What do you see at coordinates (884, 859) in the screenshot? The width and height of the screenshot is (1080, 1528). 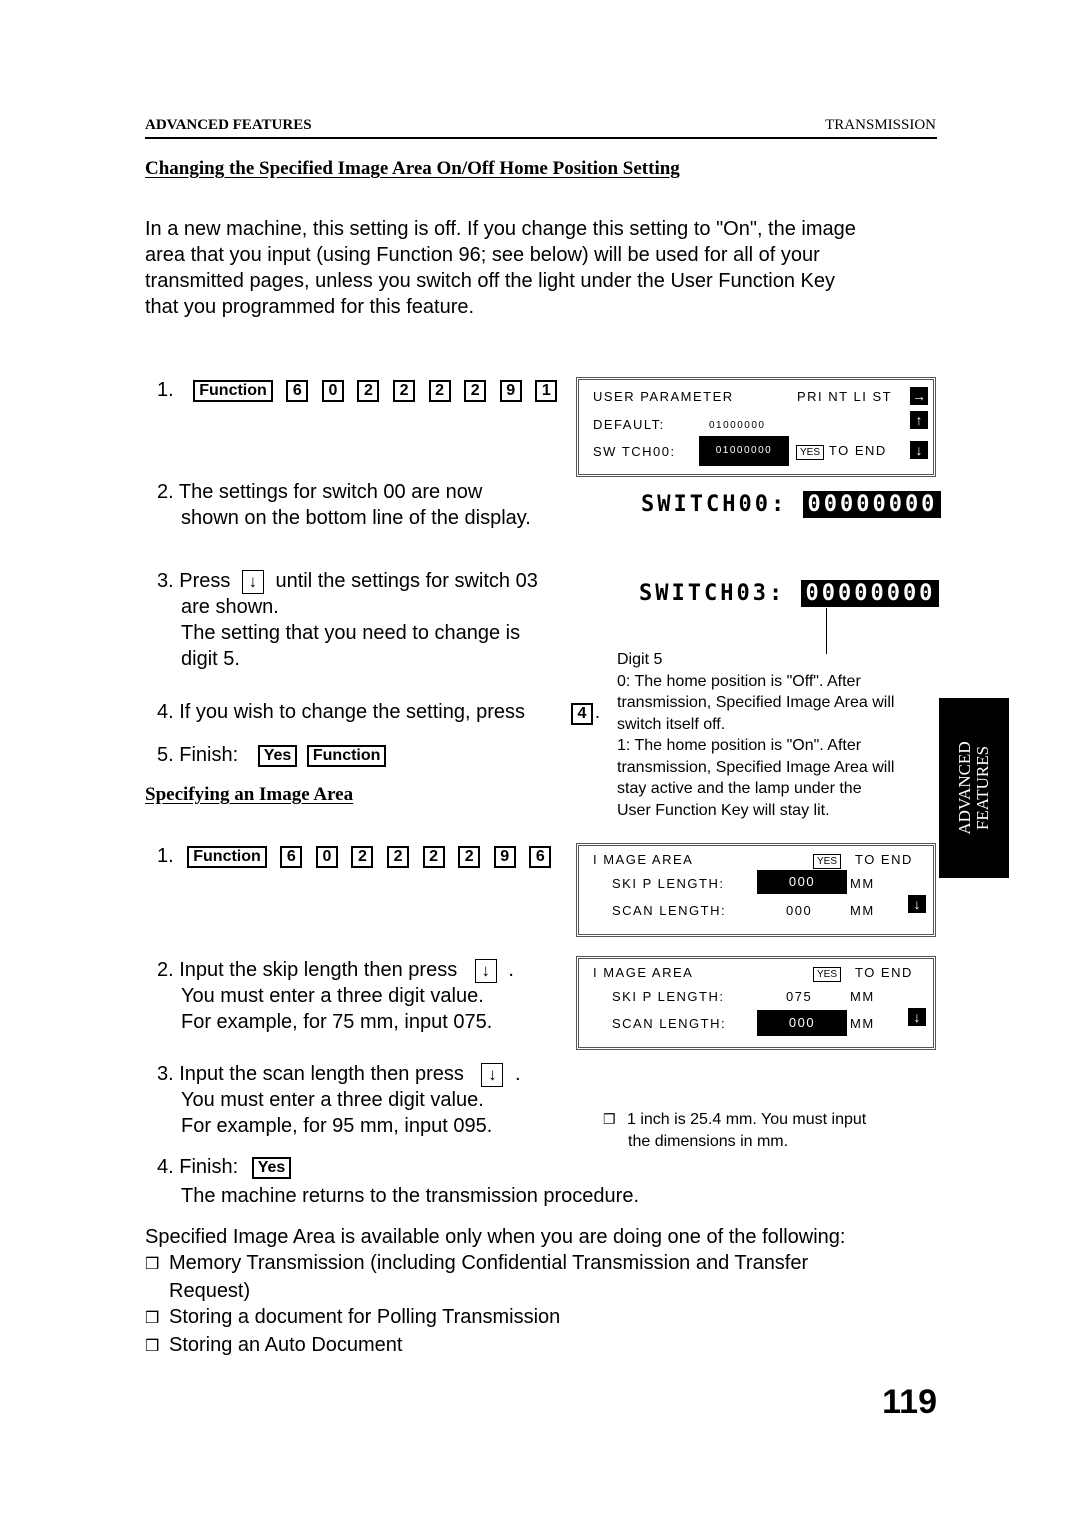 I see `lcd-to-end: TO END` at bounding box center [884, 859].